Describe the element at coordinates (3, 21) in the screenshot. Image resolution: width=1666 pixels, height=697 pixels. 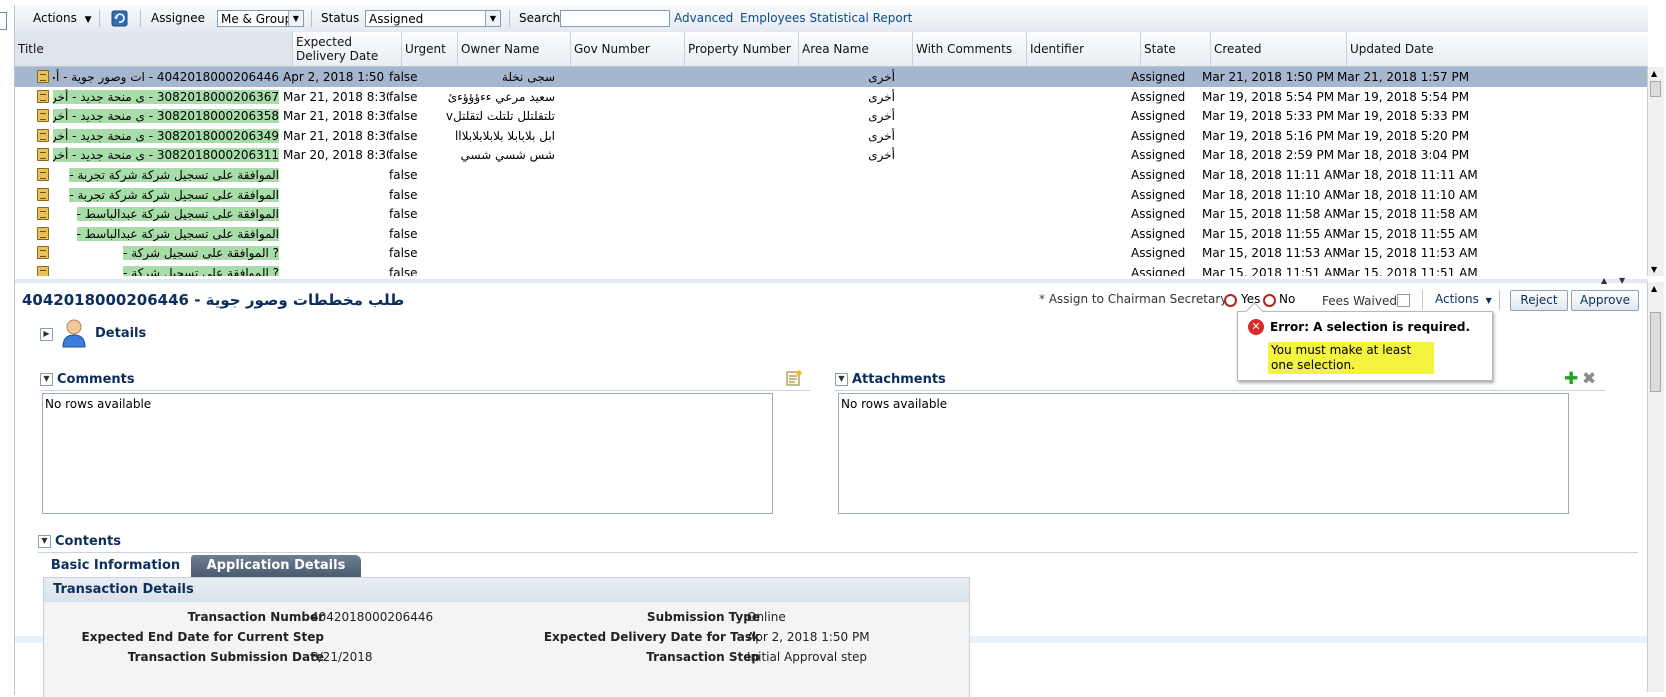
I see `left-edge-toggle` at that location.